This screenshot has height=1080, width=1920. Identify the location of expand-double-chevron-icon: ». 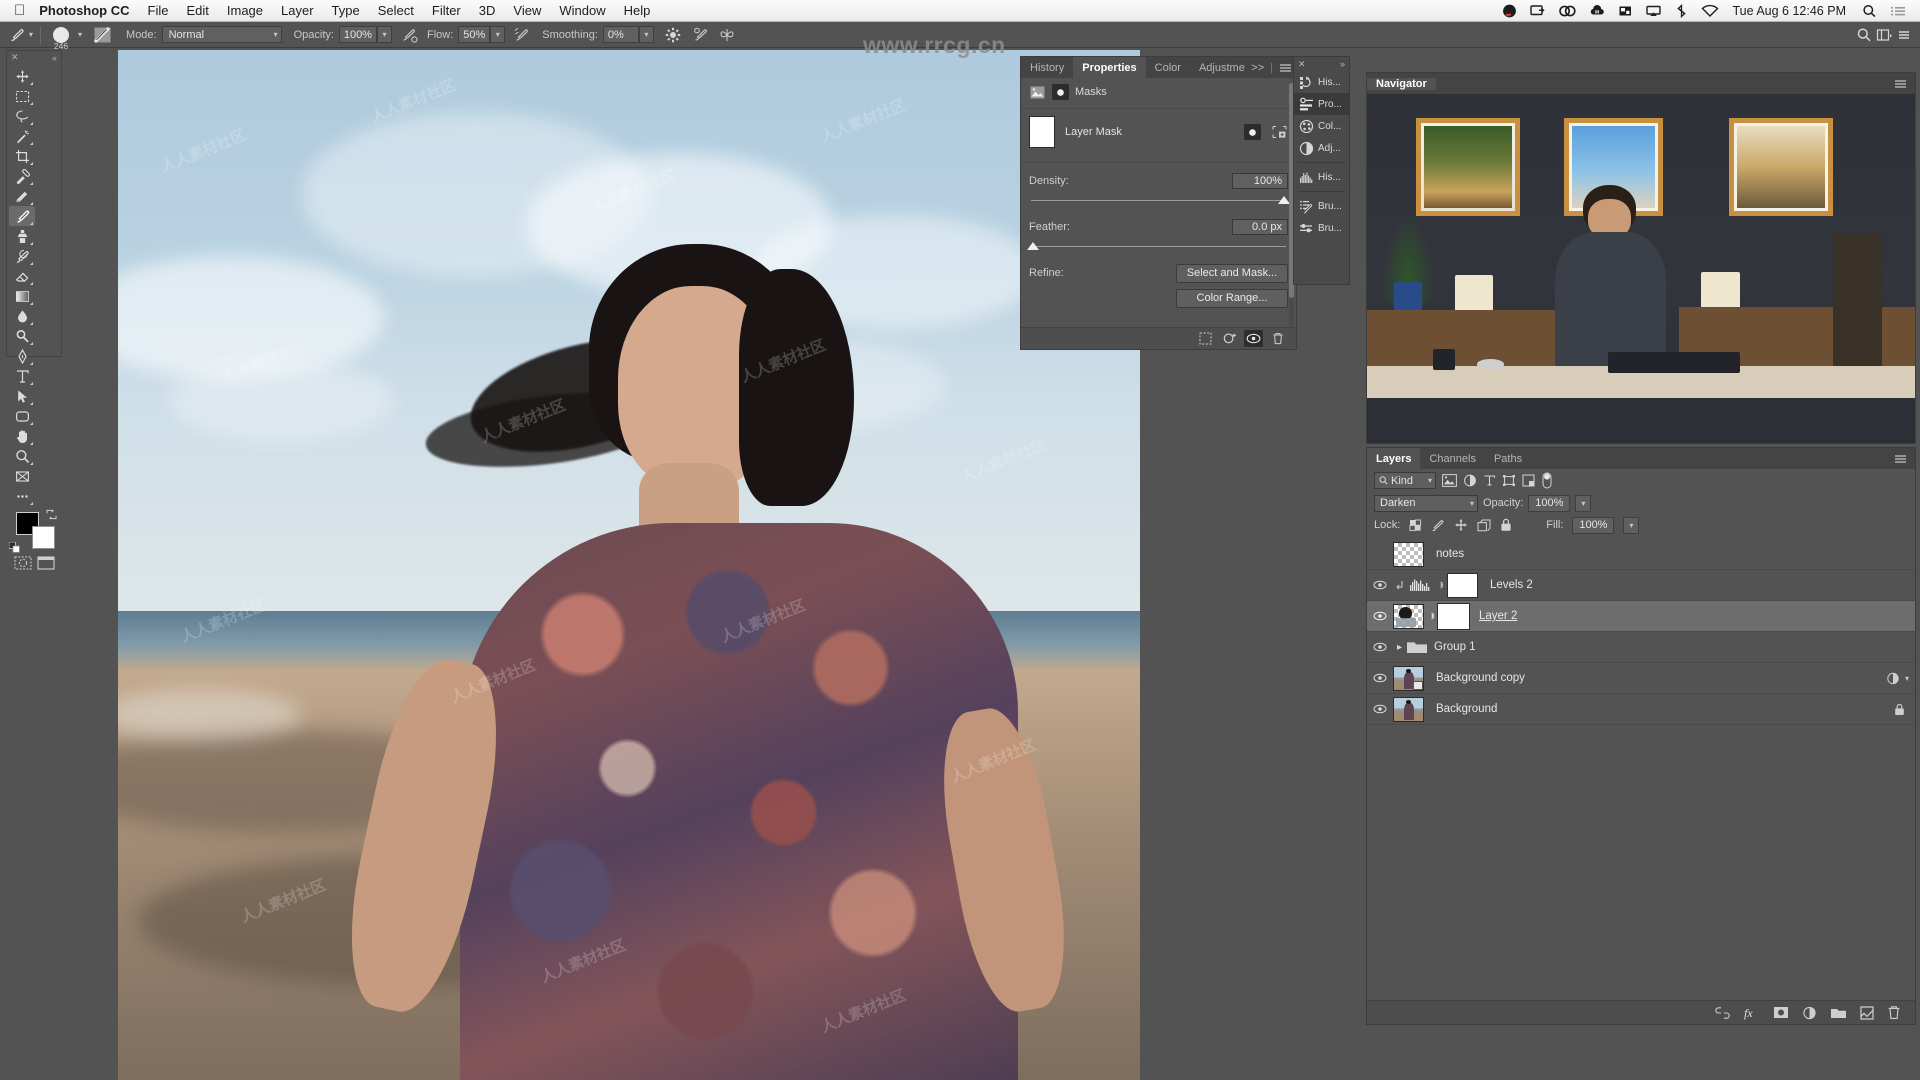
(1342, 64).